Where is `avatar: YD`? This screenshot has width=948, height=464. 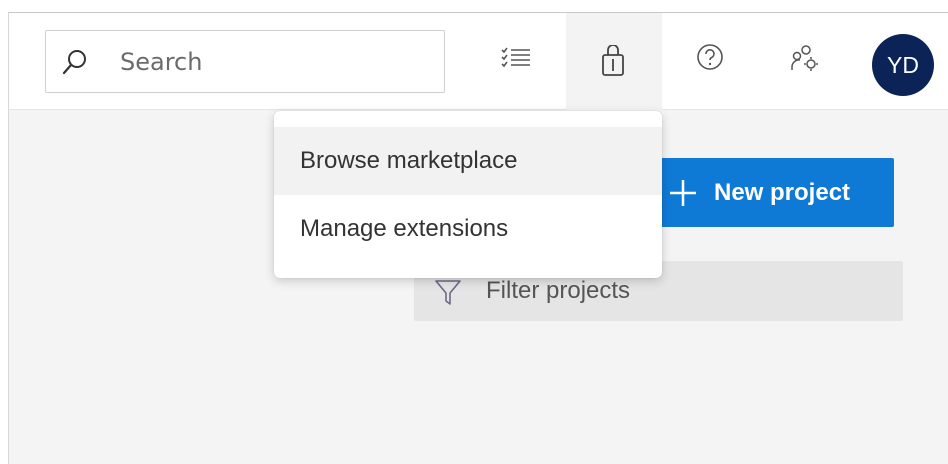
avatar: YD is located at coordinates (903, 65).